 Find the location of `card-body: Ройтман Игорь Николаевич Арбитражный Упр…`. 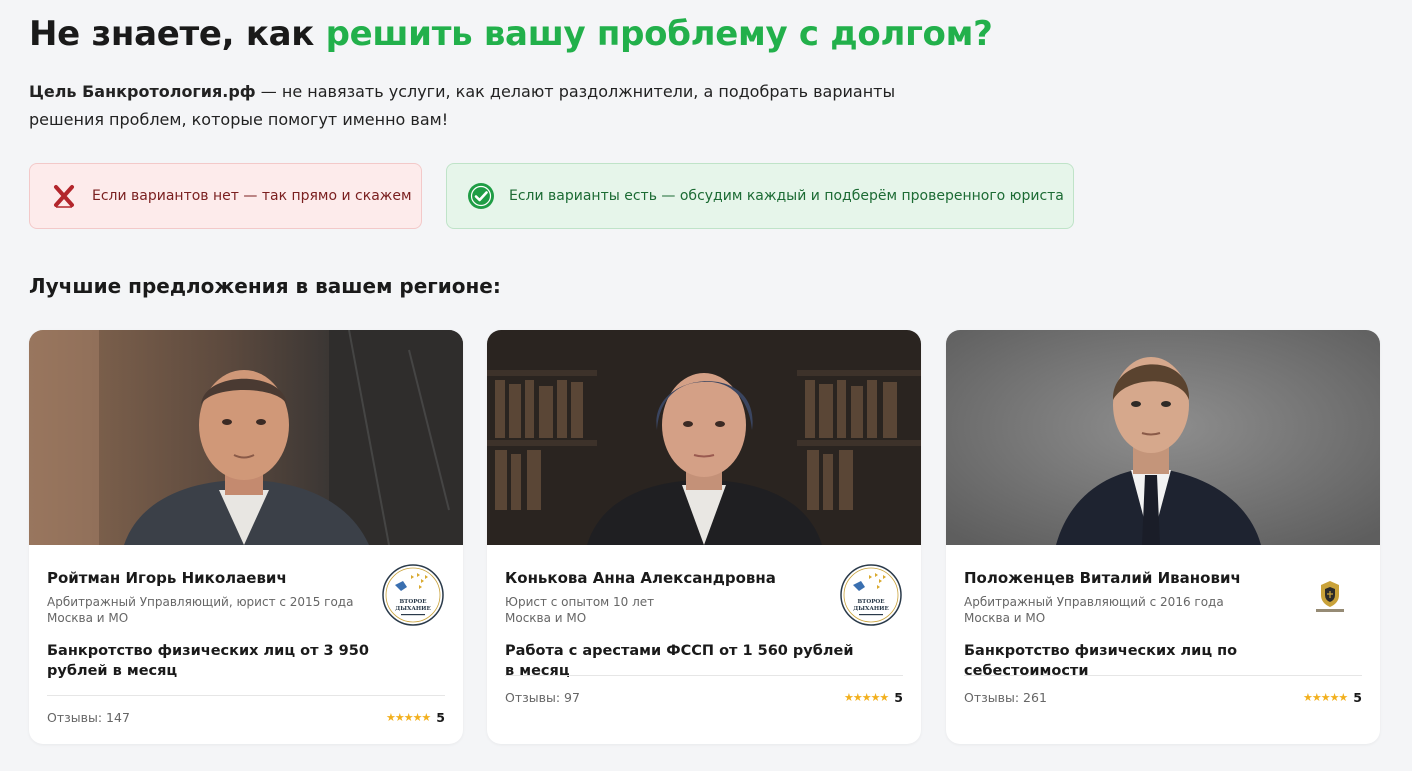

card-body: Ройтман Игорь Николаевич Арбитражный Упр… is located at coordinates (246, 644).